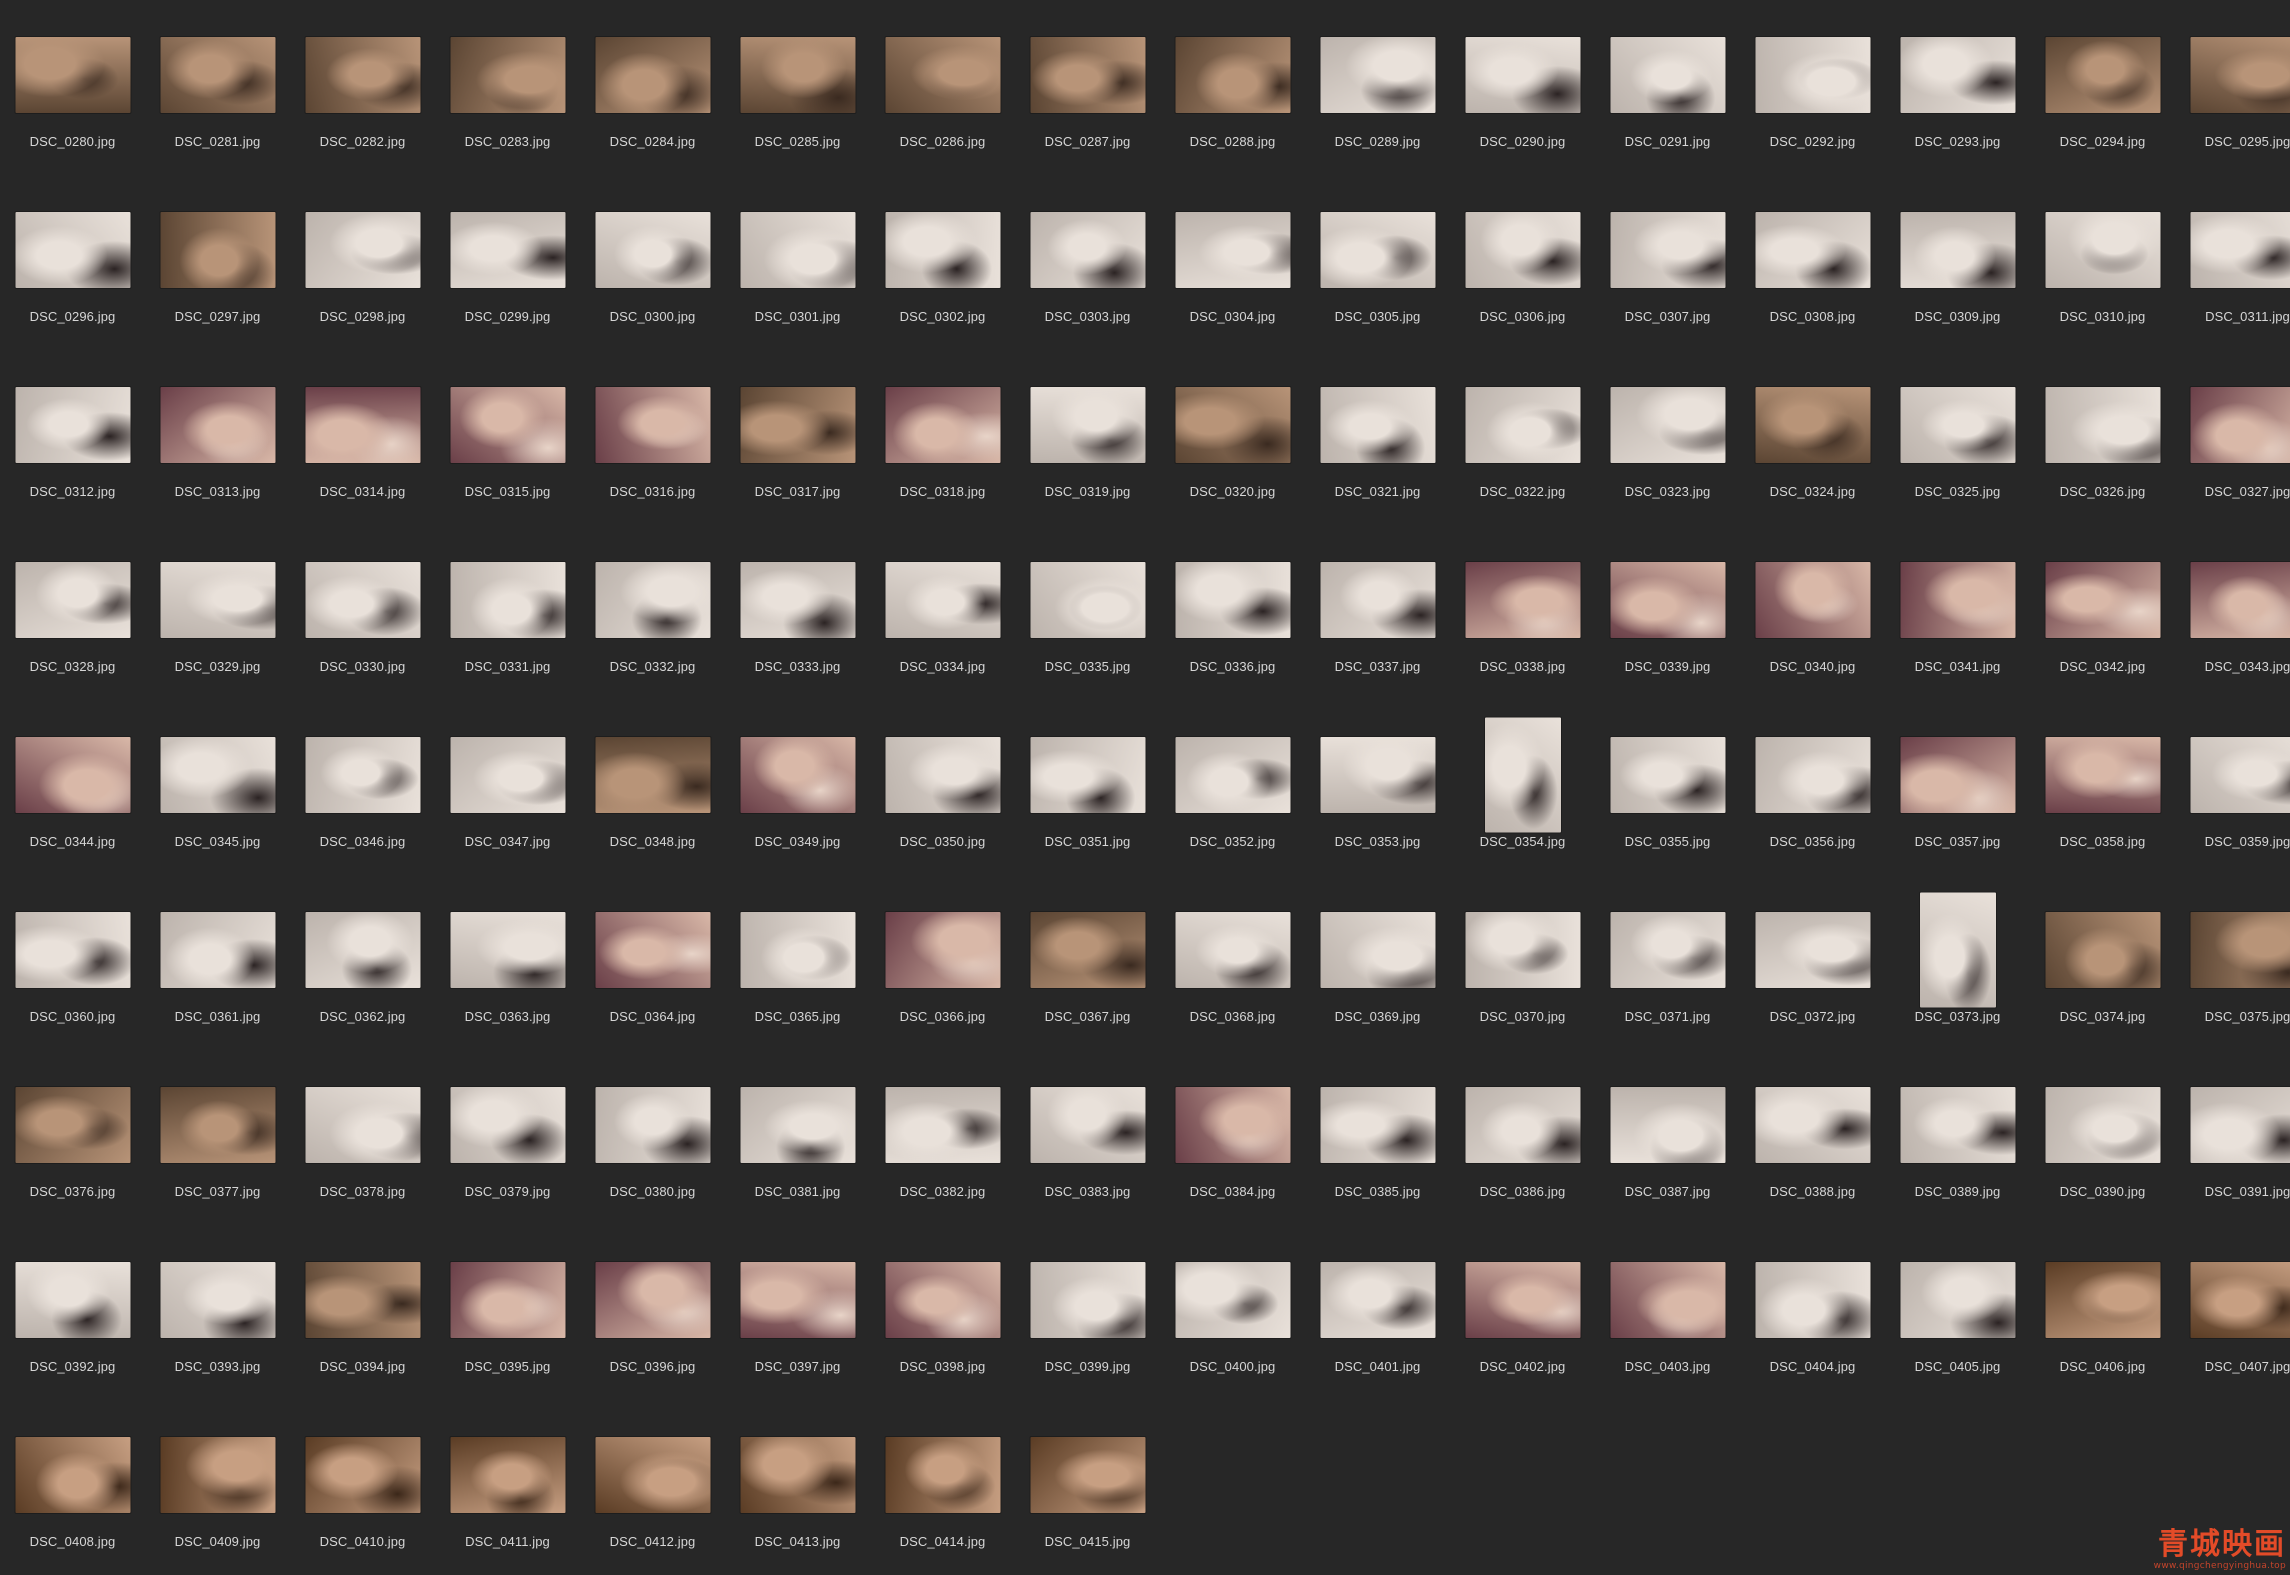 The image size is (2290, 1575). I want to click on file-thumbnail-item: DSC_0318.jpg, so click(942, 437).